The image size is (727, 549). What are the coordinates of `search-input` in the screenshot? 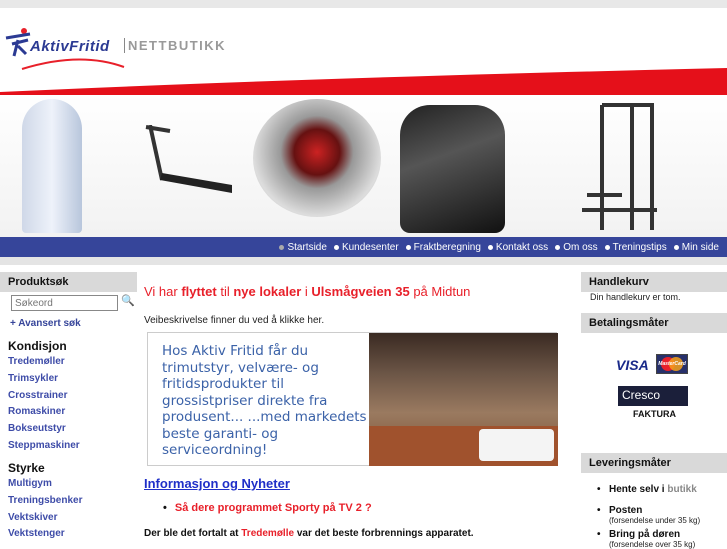 It's located at (64, 303).